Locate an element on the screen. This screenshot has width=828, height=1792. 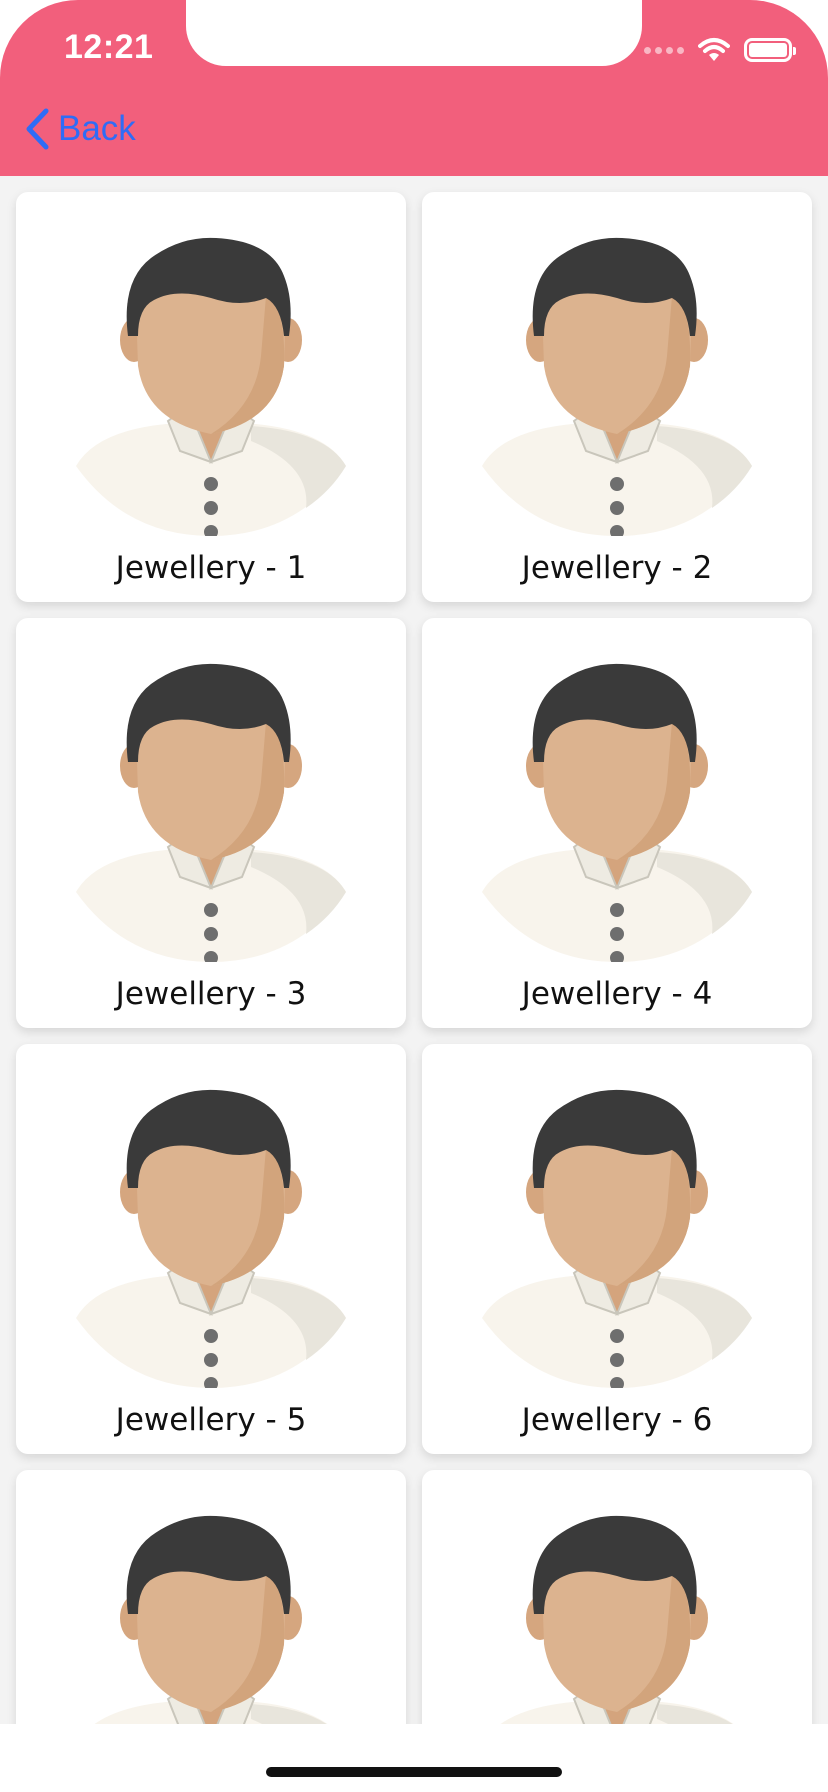
wifi-icon is located at coordinates (714, 49).